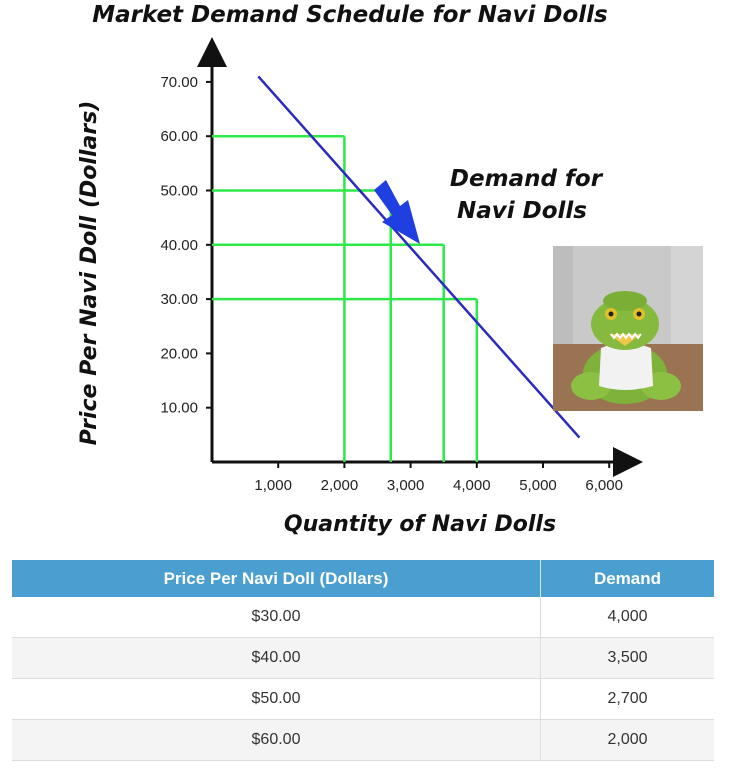 This screenshot has height=779, width=737. Describe the element at coordinates (340, 485) in the screenshot. I see `x-tick-label: 2,000` at that location.